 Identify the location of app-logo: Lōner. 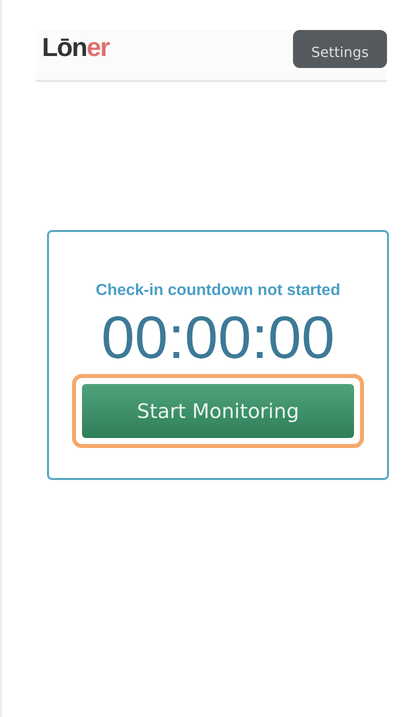
(76, 47).